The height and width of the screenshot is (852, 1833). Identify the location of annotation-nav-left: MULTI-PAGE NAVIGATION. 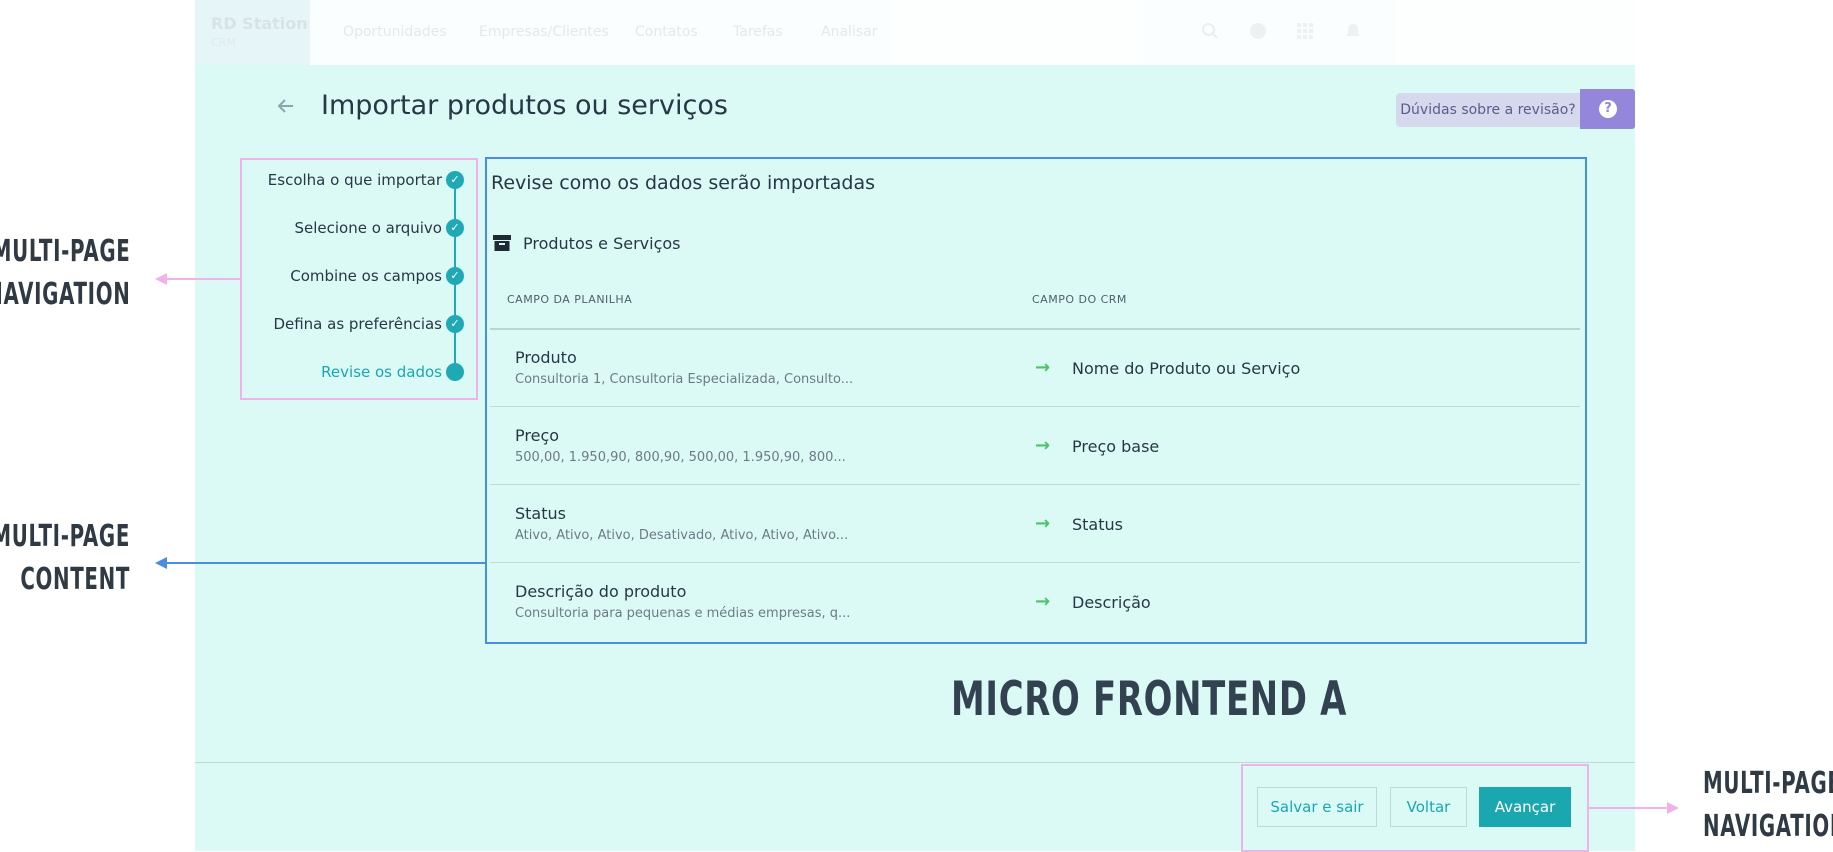
(65, 273).